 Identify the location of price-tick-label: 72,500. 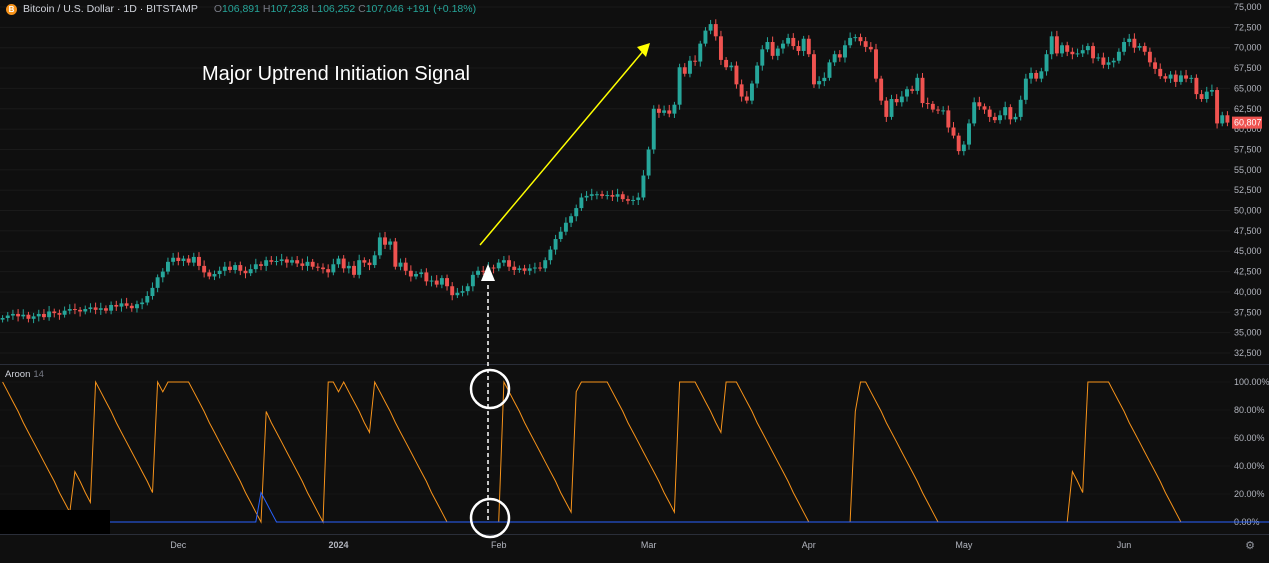
(1248, 27).